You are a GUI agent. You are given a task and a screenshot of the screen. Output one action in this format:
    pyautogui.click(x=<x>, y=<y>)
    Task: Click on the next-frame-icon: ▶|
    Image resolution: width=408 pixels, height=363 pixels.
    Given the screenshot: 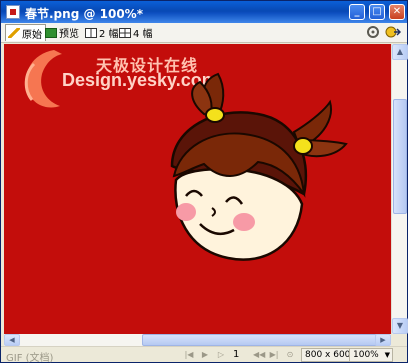 What is the action you would take?
    pyautogui.click(x=274, y=354)
    